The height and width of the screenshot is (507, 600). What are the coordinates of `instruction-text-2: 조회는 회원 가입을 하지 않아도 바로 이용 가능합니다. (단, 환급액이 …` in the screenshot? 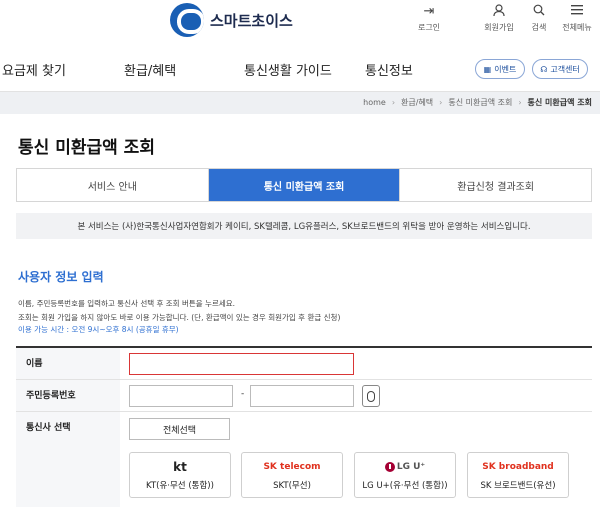 It's located at (179, 317).